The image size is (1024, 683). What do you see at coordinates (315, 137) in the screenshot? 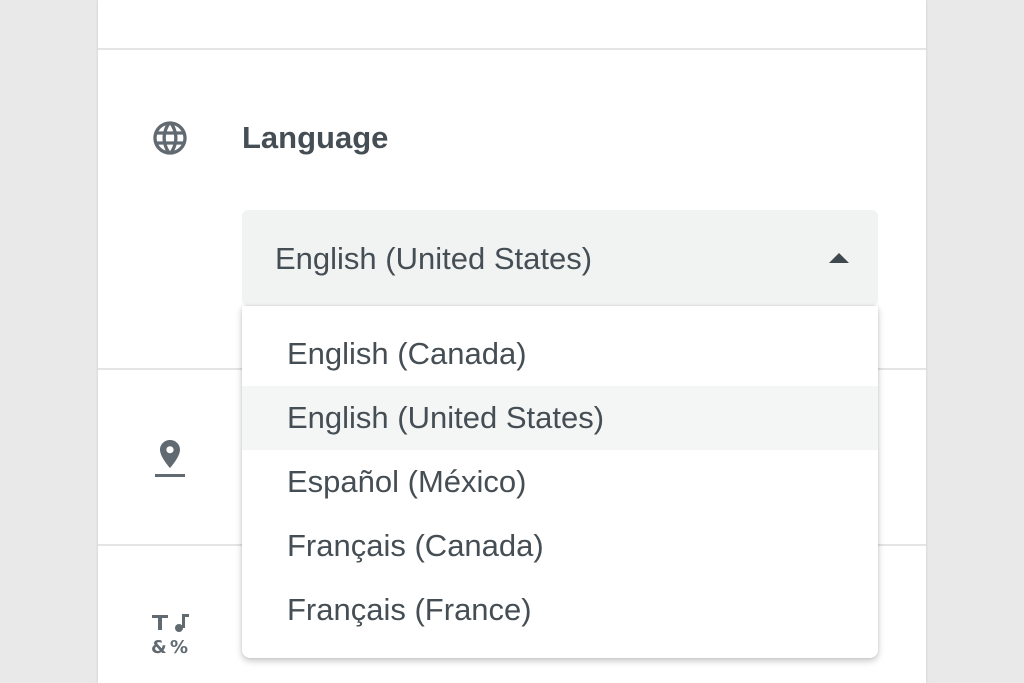
I see `language-section-title: Language` at bounding box center [315, 137].